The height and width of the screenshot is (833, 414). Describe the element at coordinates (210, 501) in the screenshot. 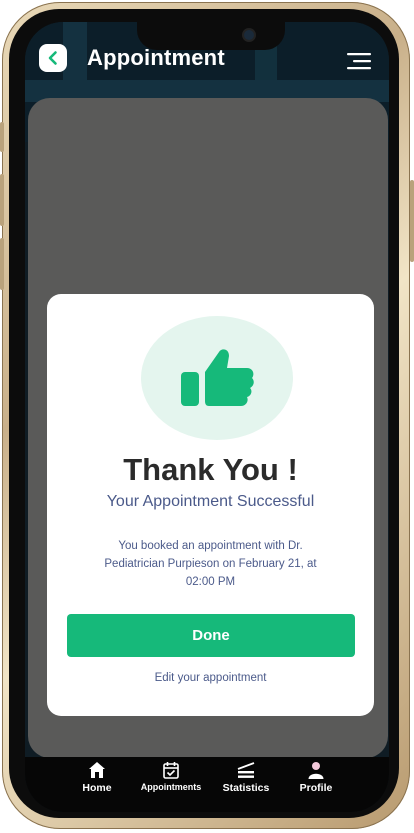

I see `subheading: Your Appointment Successful` at that location.